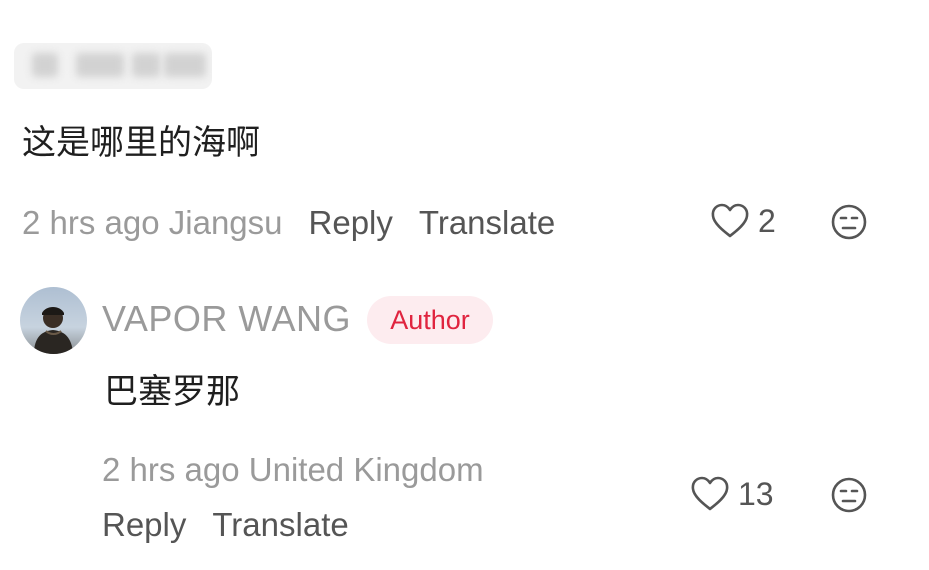 The image size is (929, 570). Describe the element at coordinates (732, 494) in the screenshot. I see `reply-like-button: 13` at that location.